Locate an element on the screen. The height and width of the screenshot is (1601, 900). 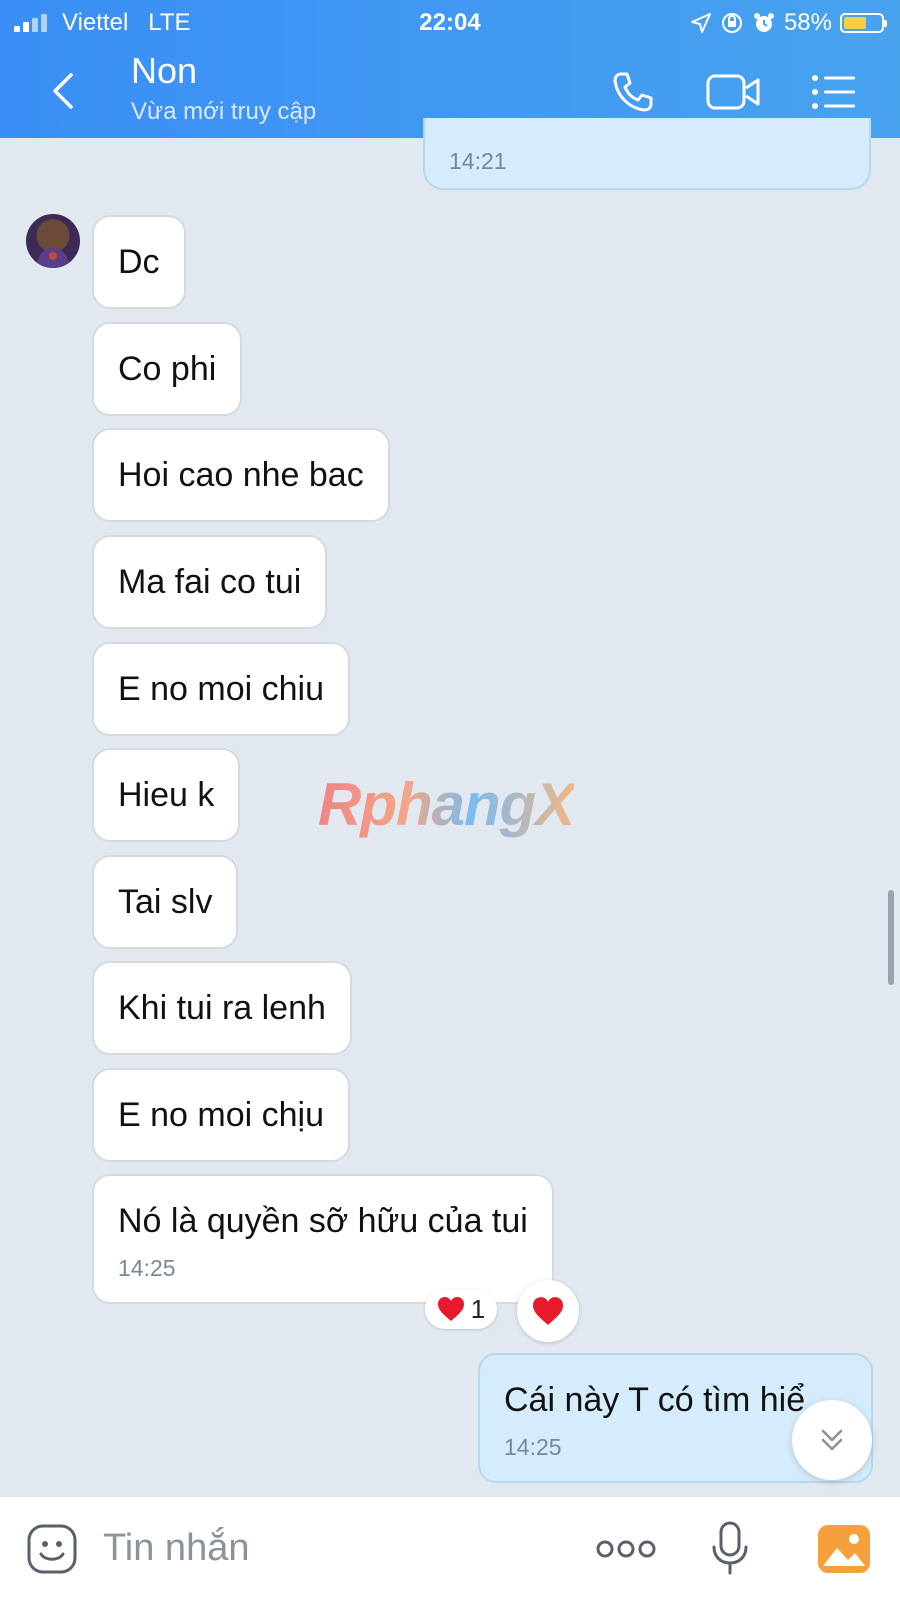
message-text: Ma fai co tui is located at coordinates (210, 582).